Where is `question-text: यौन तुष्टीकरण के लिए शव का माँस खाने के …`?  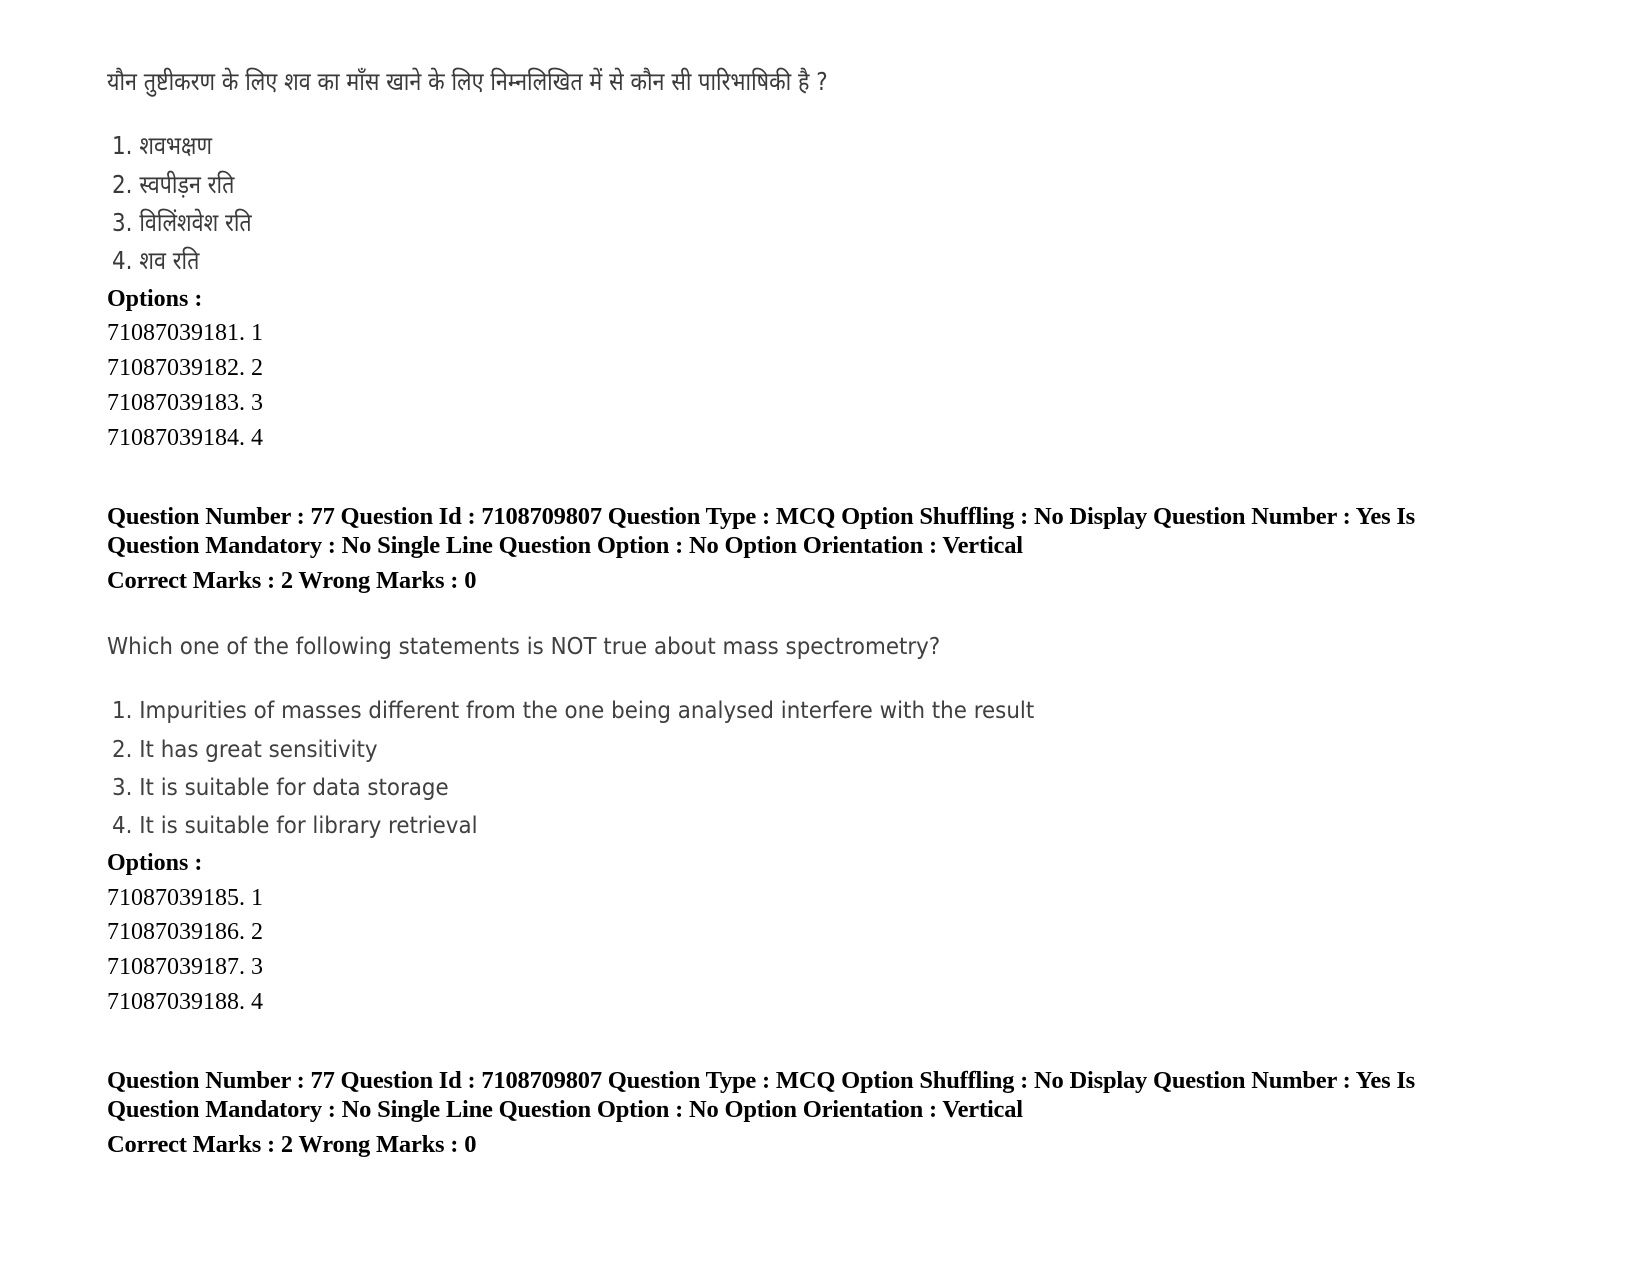 question-text: यौन तुष्टीकरण के लिए शव का माँस खाने के … is located at coordinates (467, 81).